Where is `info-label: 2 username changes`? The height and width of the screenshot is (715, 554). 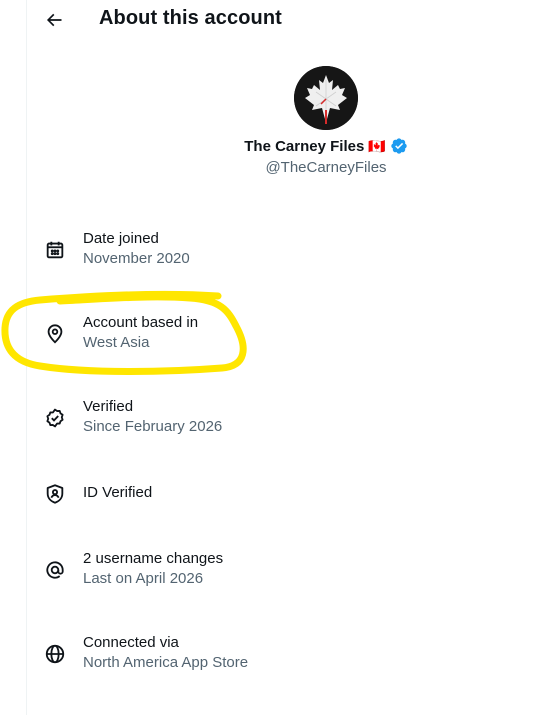
info-label: 2 username changes is located at coordinates (153, 558).